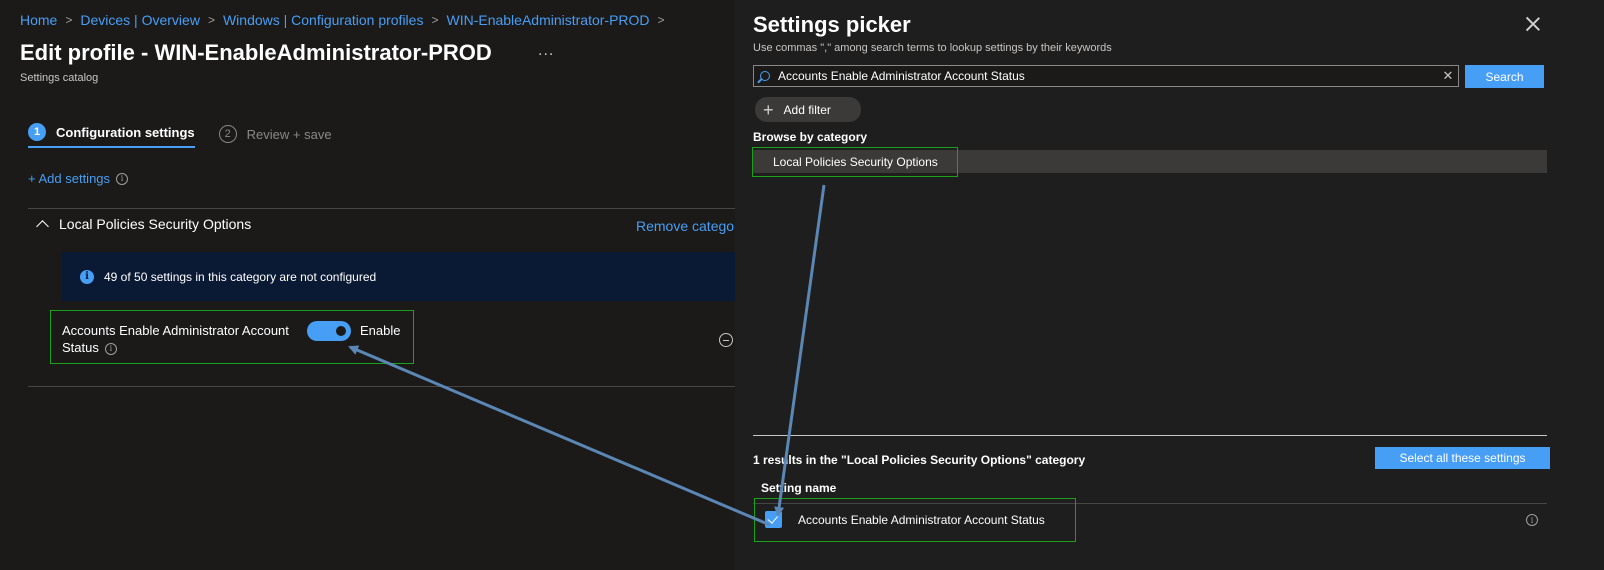 The image size is (1604, 570). Describe the element at coordinates (380, 330) in the screenshot. I see `toggle-label: Enable` at that location.